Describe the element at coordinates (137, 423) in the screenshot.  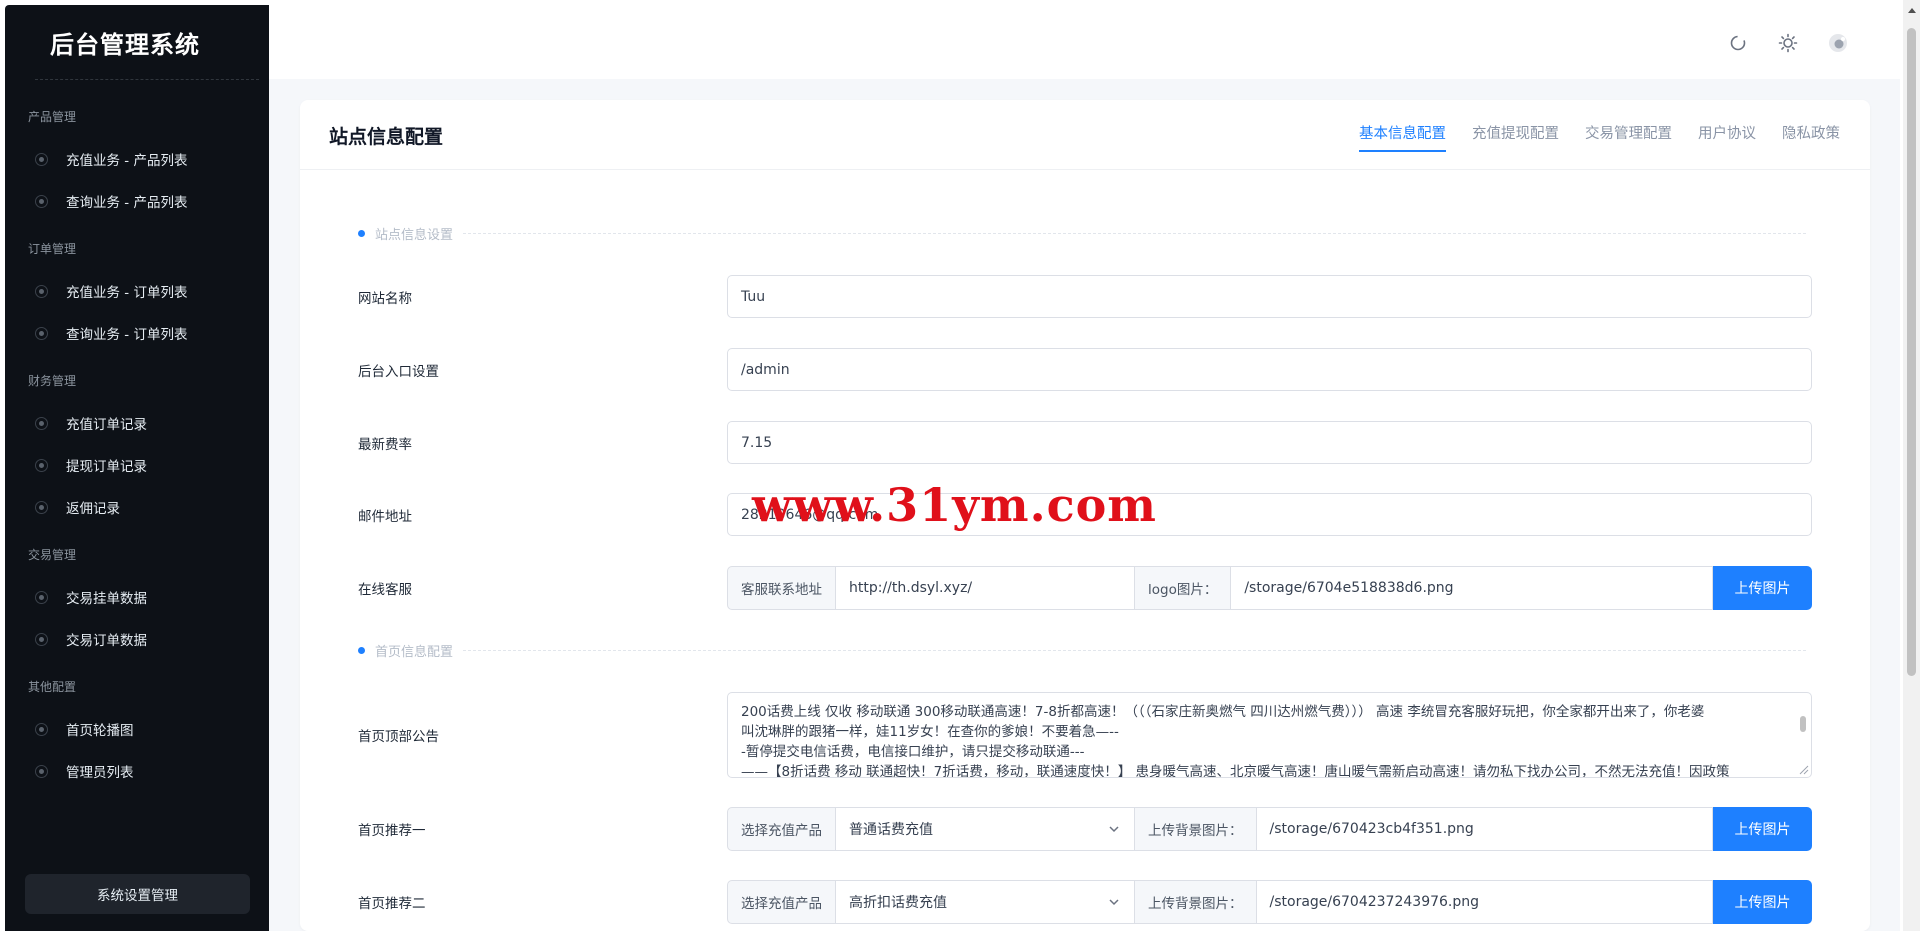
I see `sidebar-item-recharge-records: 充值订单记录` at that location.